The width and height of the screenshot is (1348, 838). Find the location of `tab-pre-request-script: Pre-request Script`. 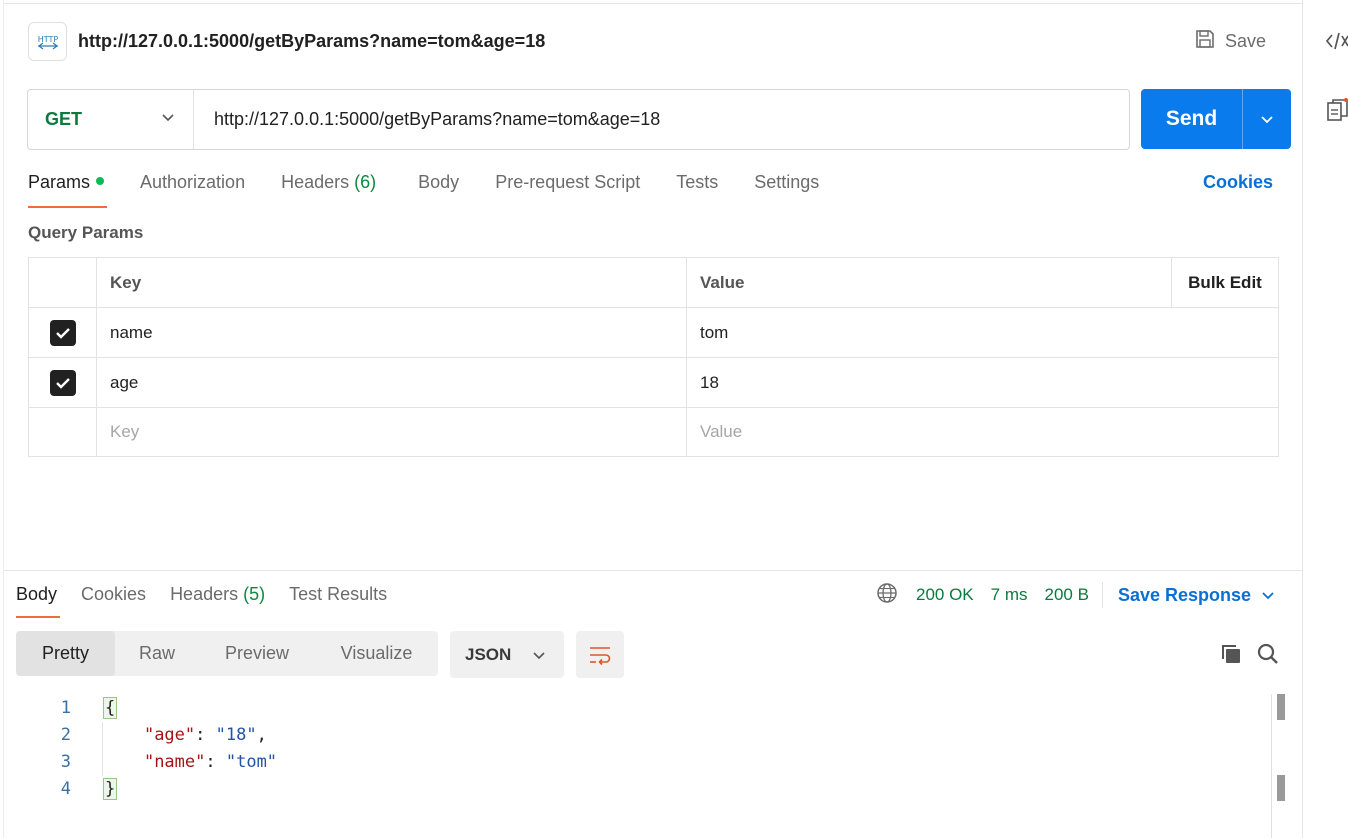

tab-pre-request-script: Pre-request Script is located at coordinates (567, 187).